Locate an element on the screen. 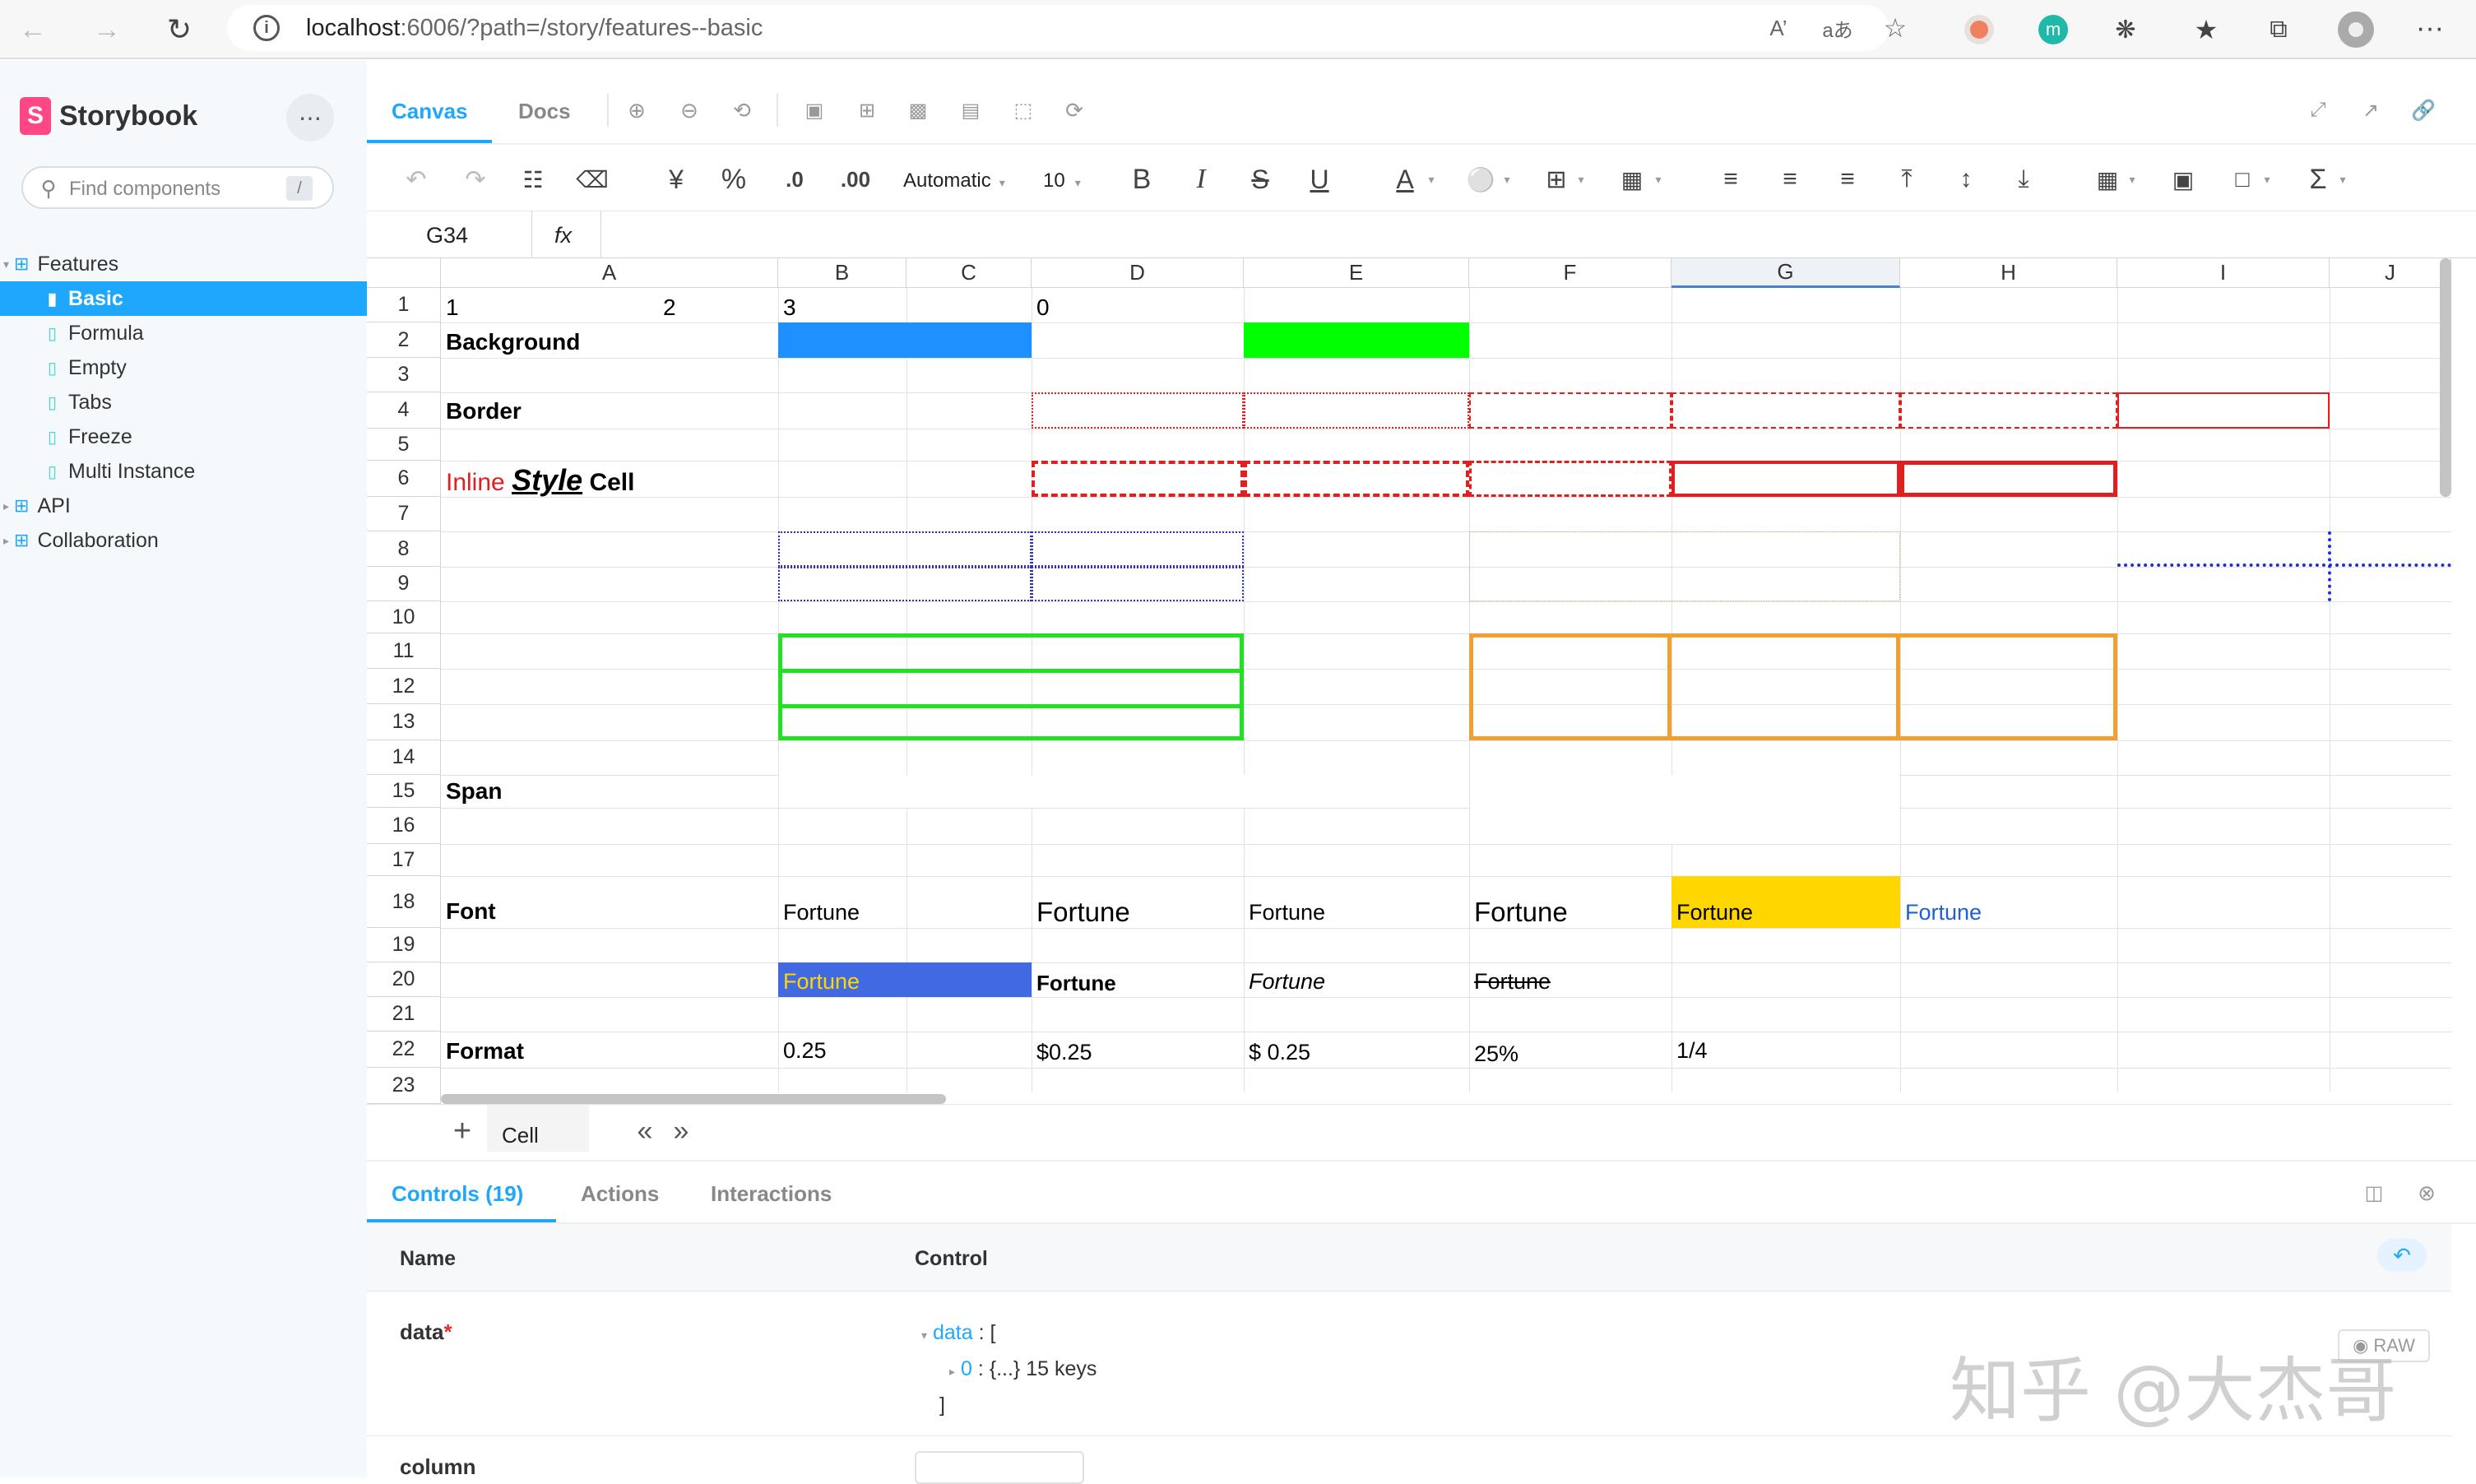  column-header-h: H is located at coordinates (2008, 273).